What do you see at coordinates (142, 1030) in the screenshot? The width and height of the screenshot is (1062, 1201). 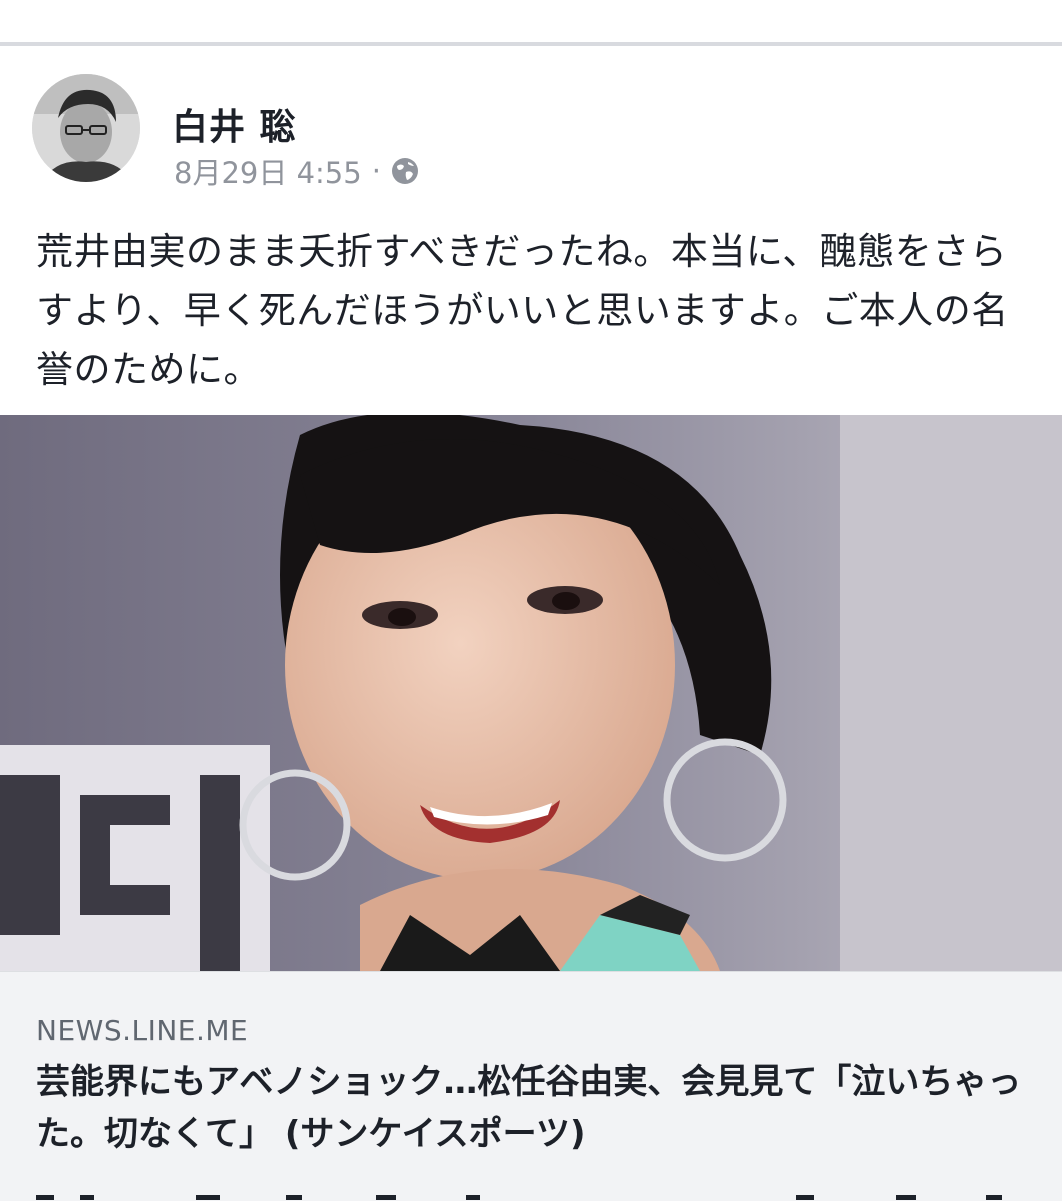 I see `link-domain: NEWS.LINE.ME` at bounding box center [142, 1030].